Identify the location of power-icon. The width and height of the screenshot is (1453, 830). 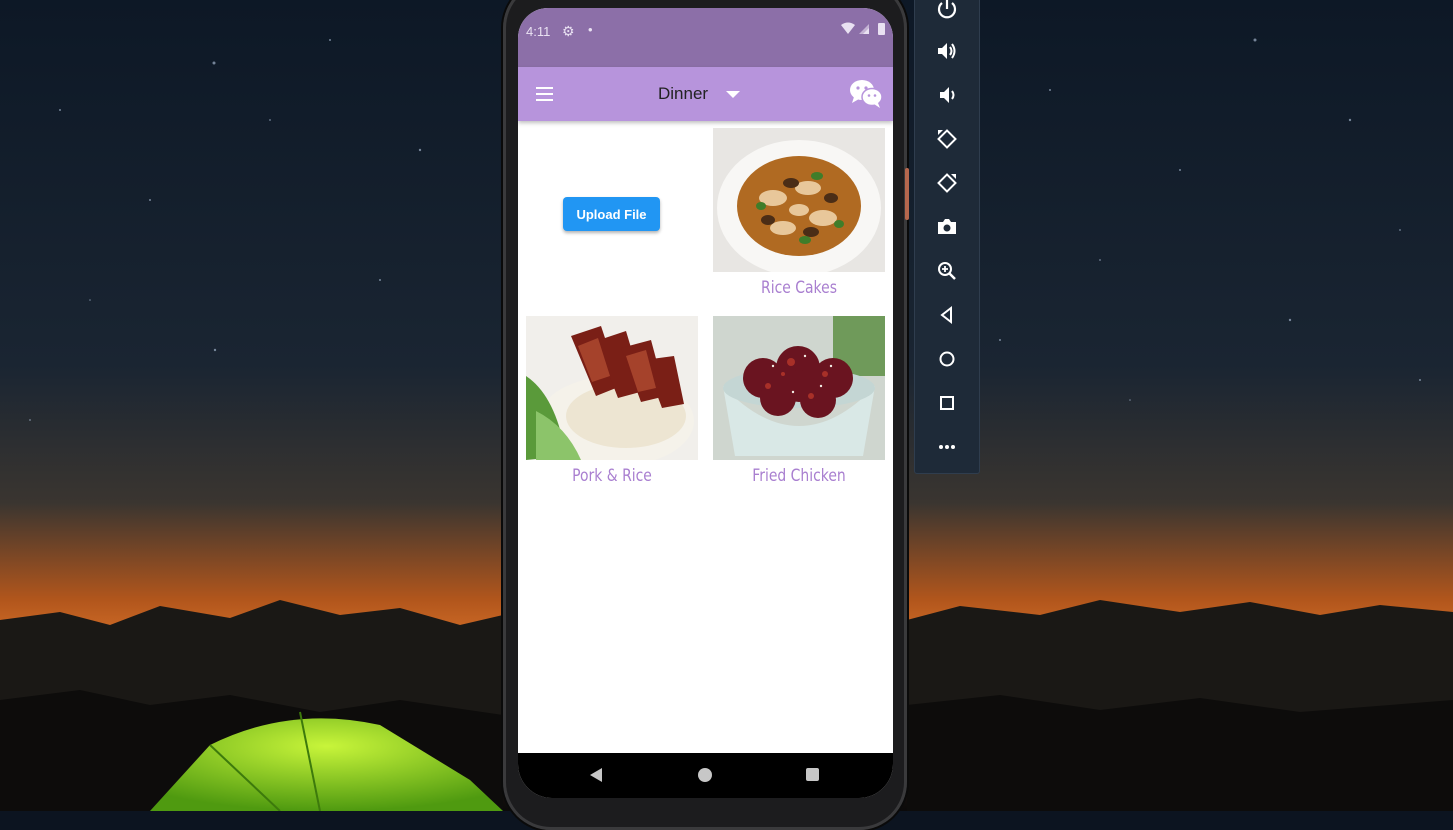
(947, 10).